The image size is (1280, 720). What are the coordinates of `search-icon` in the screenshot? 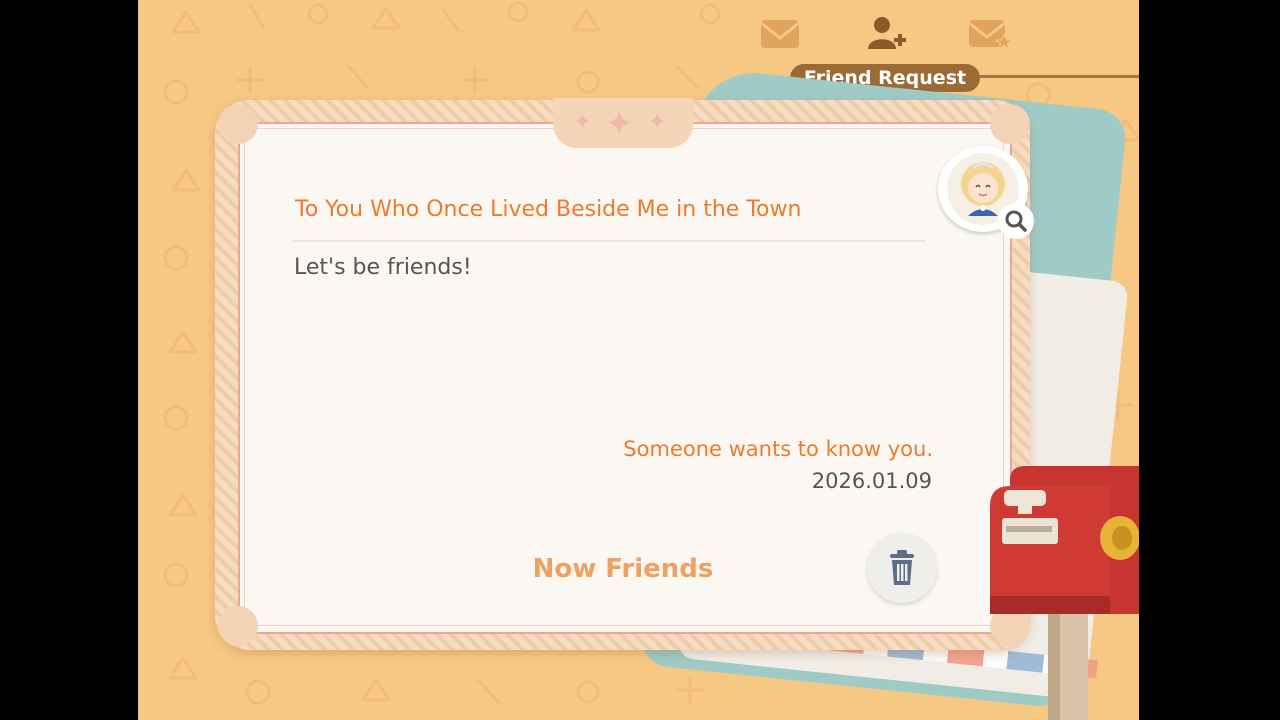 It's located at (1016, 221).